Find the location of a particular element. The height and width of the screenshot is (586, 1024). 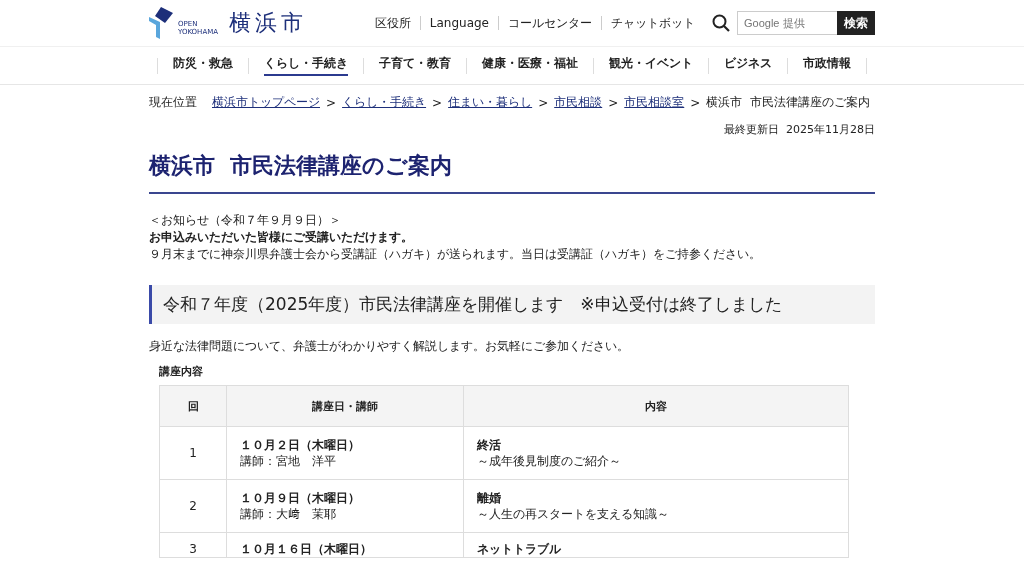

lecturer-name: 講師：宮地 洋平 is located at coordinates (288, 461).